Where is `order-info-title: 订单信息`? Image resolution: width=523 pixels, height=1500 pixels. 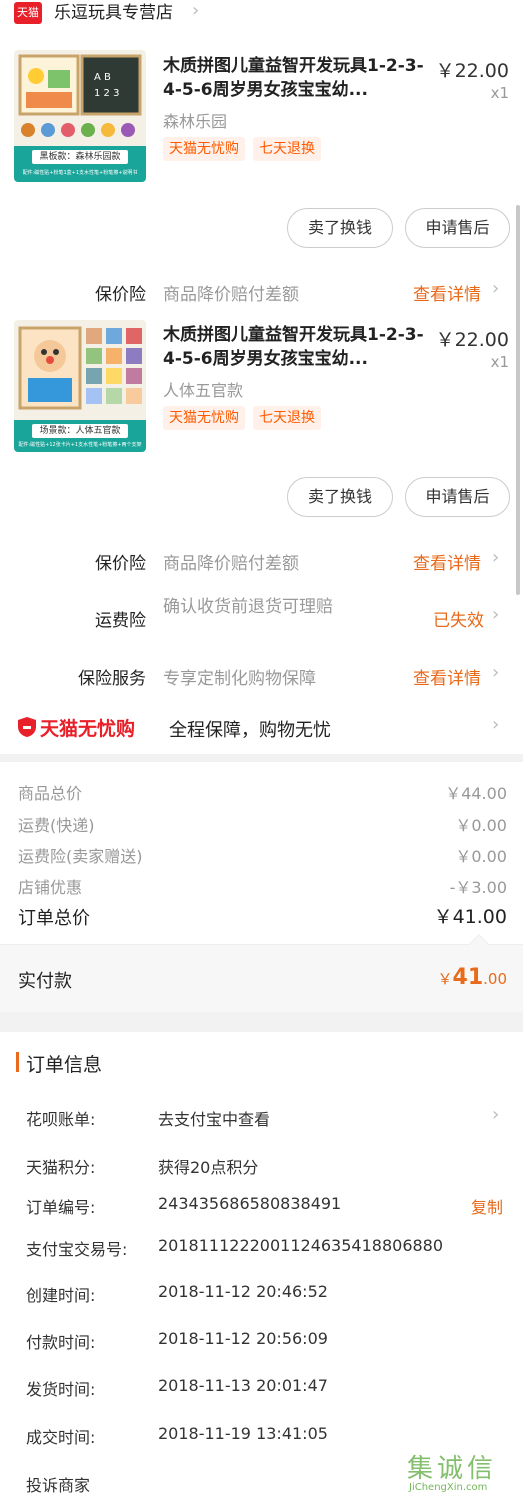
order-info-title: 订单信息 is located at coordinates (64, 1065).